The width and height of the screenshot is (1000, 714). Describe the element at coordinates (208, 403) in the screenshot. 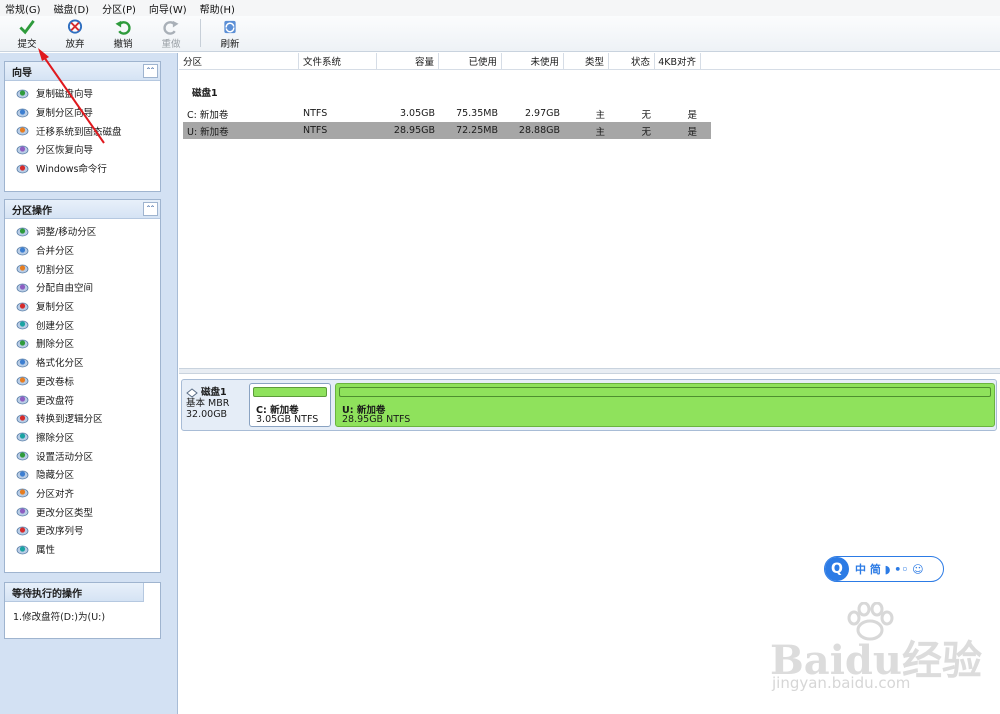

I see `disk-type: 基本 MBR` at that location.